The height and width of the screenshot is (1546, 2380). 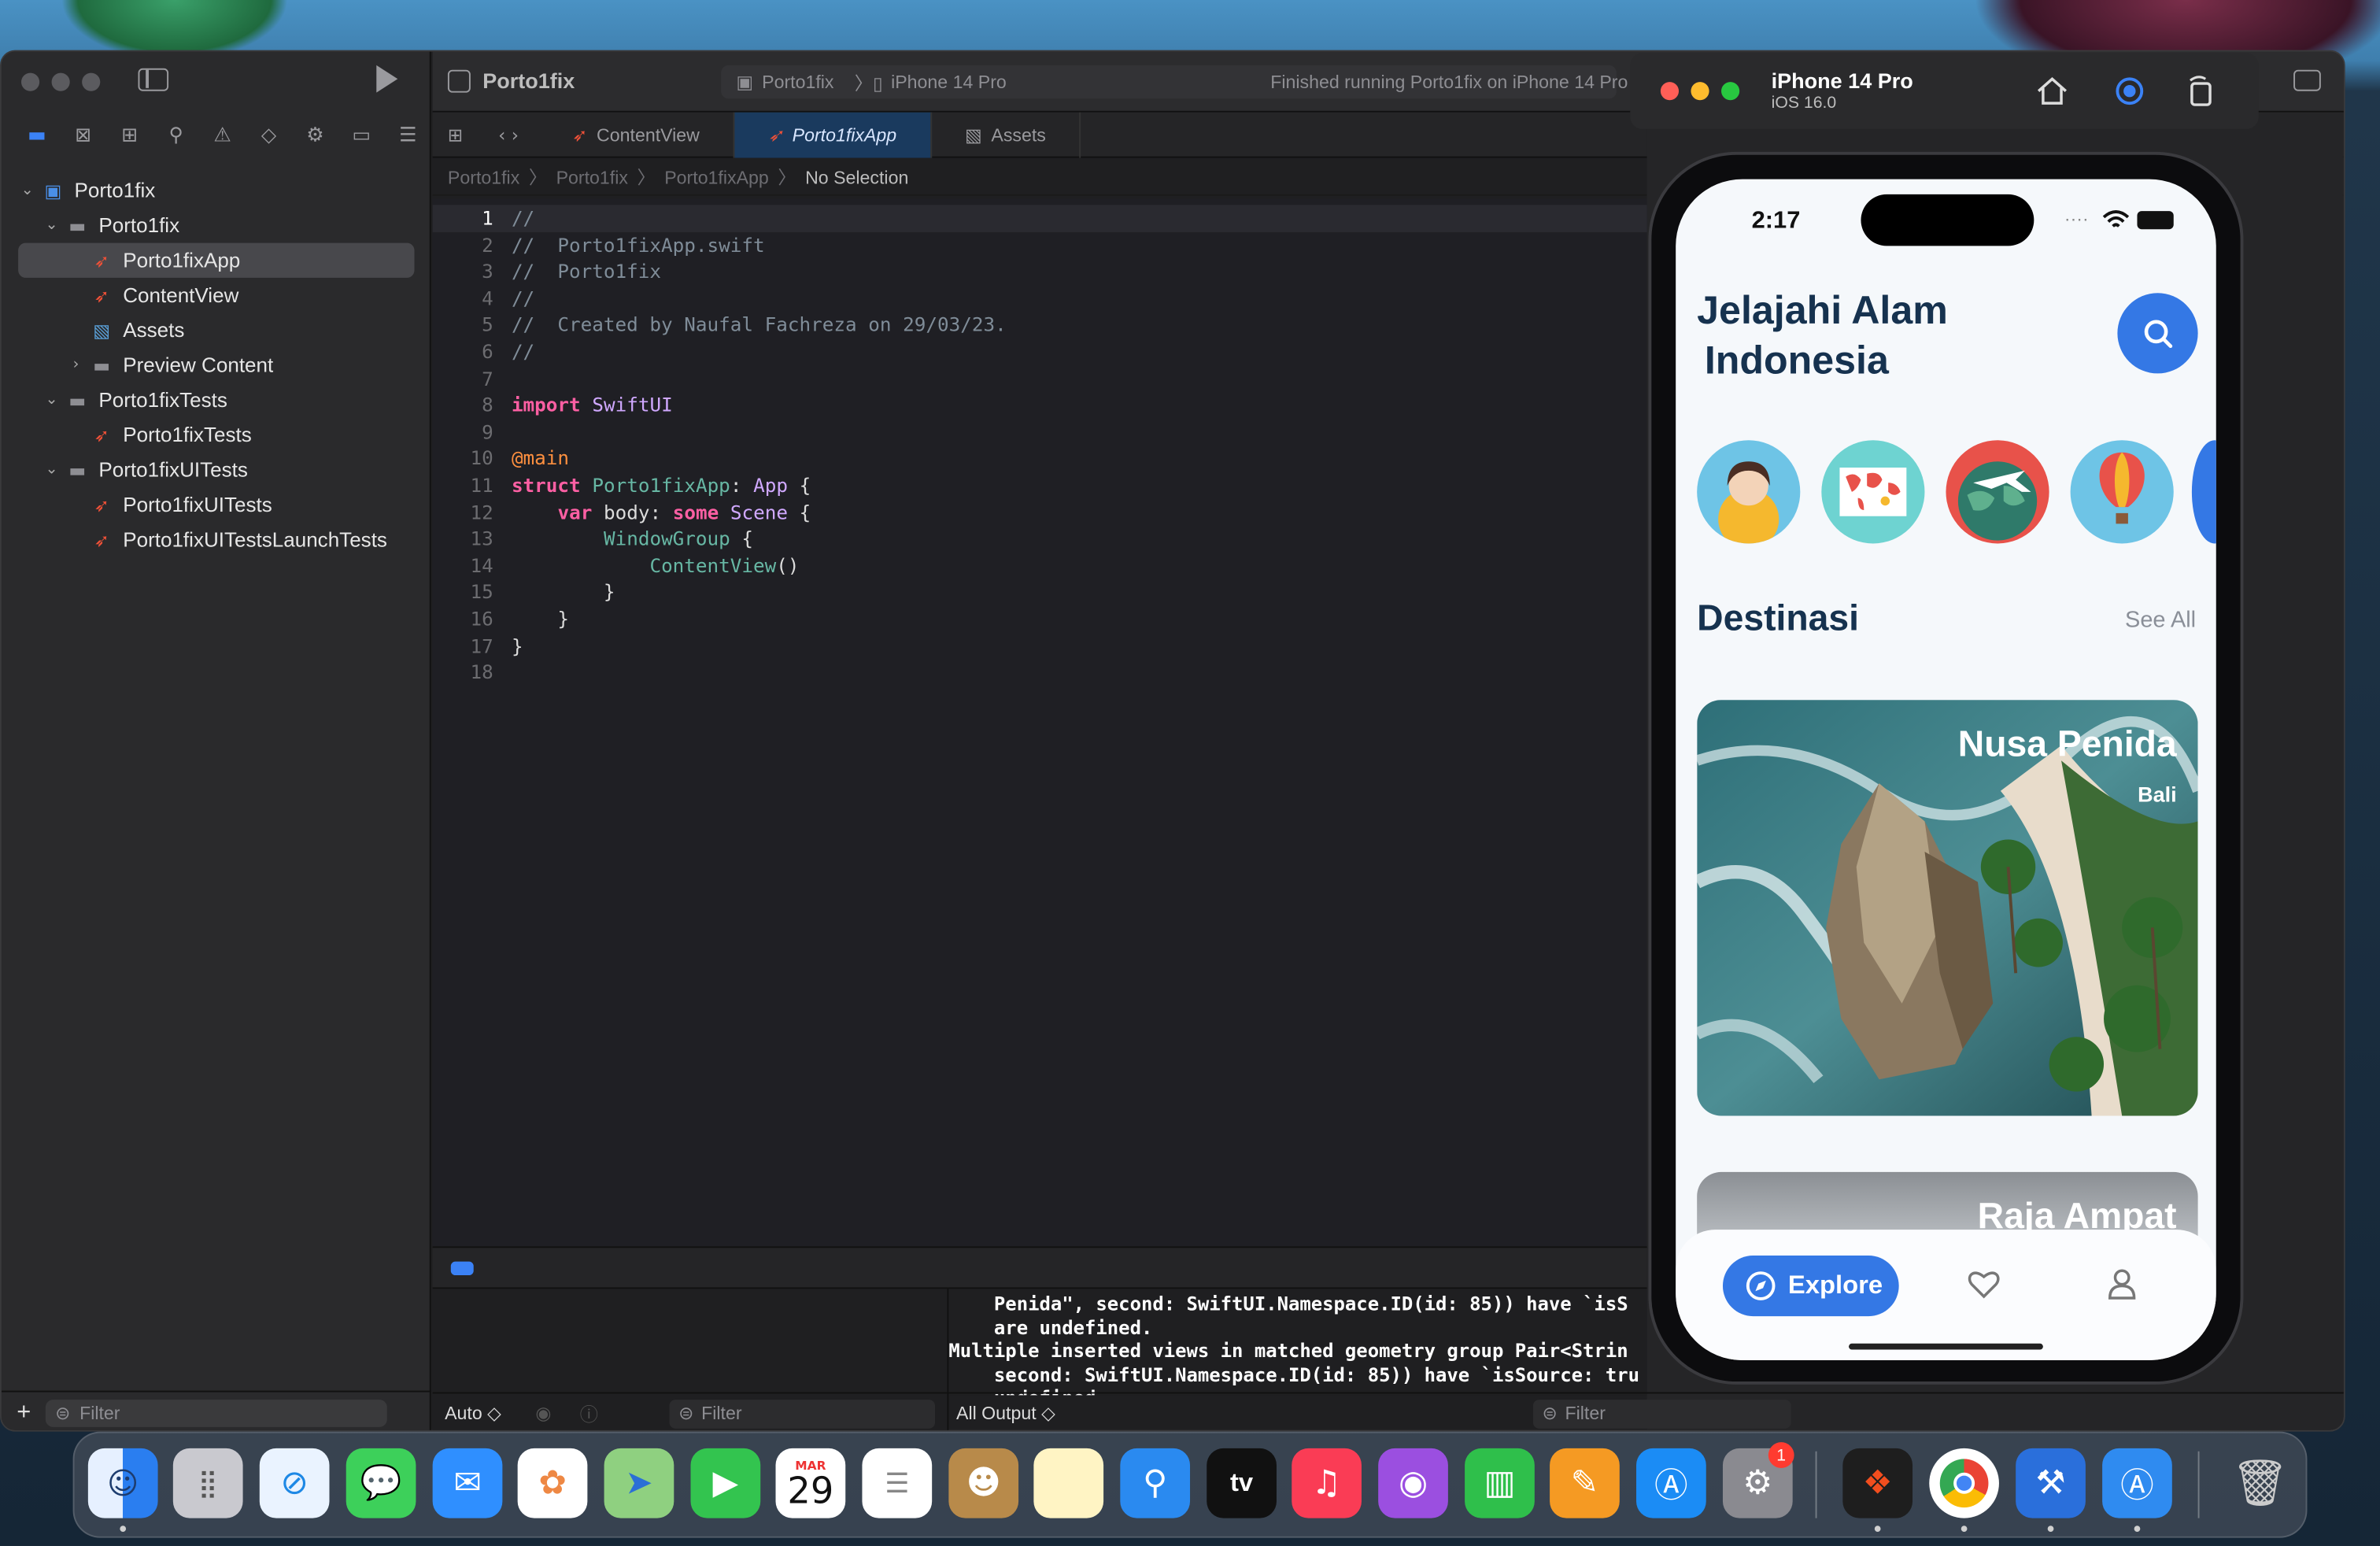 What do you see at coordinates (387, 79) in the screenshot?
I see `run-icon` at bounding box center [387, 79].